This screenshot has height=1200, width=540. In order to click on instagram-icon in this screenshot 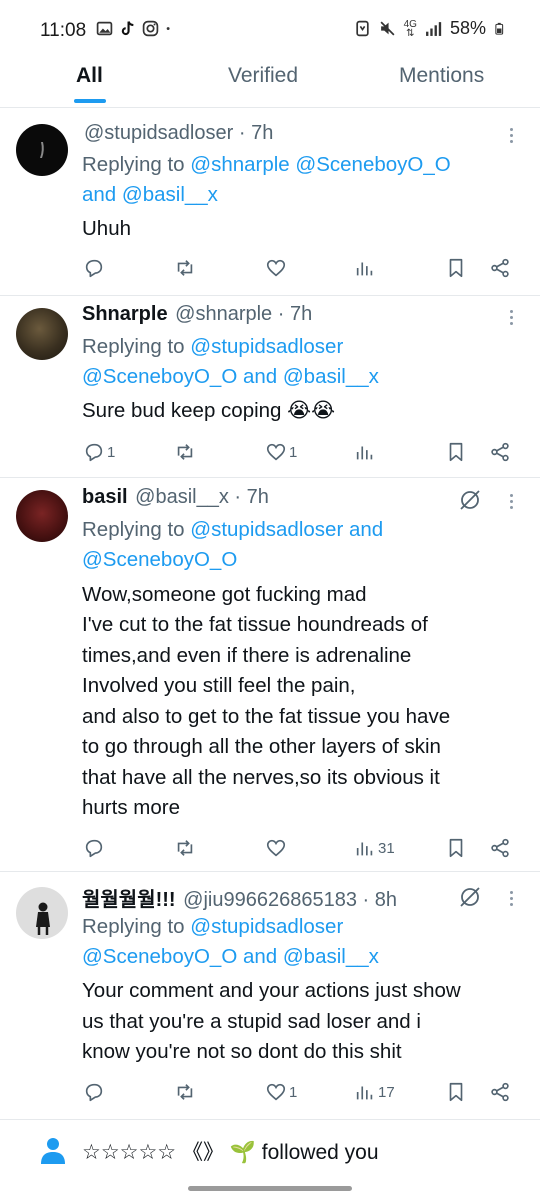, I will do `click(150, 28)`.